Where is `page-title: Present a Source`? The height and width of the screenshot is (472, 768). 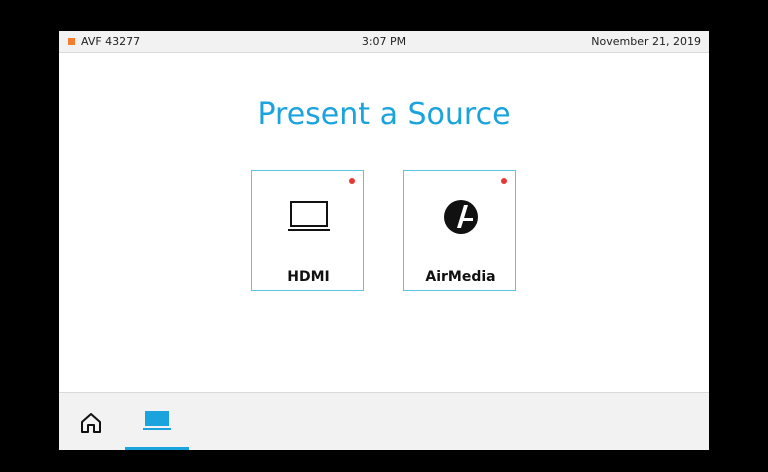 page-title: Present a Source is located at coordinates (384, 114).